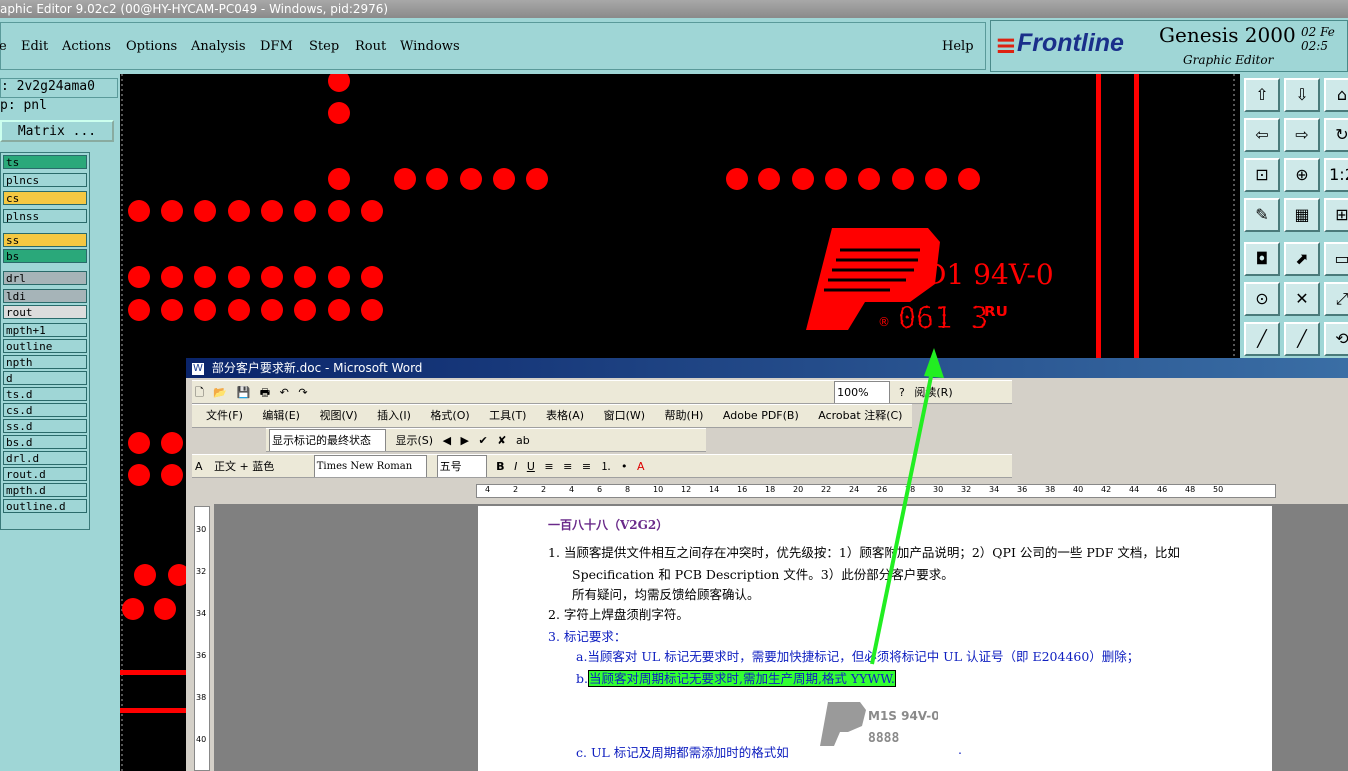 The width and height of the screenshot is (1348, 771). What do you see at coordinates (1262, 339) in the screenshot?
I see `tool-button-19-icon: ╱` at bounding box center [1262, 339].